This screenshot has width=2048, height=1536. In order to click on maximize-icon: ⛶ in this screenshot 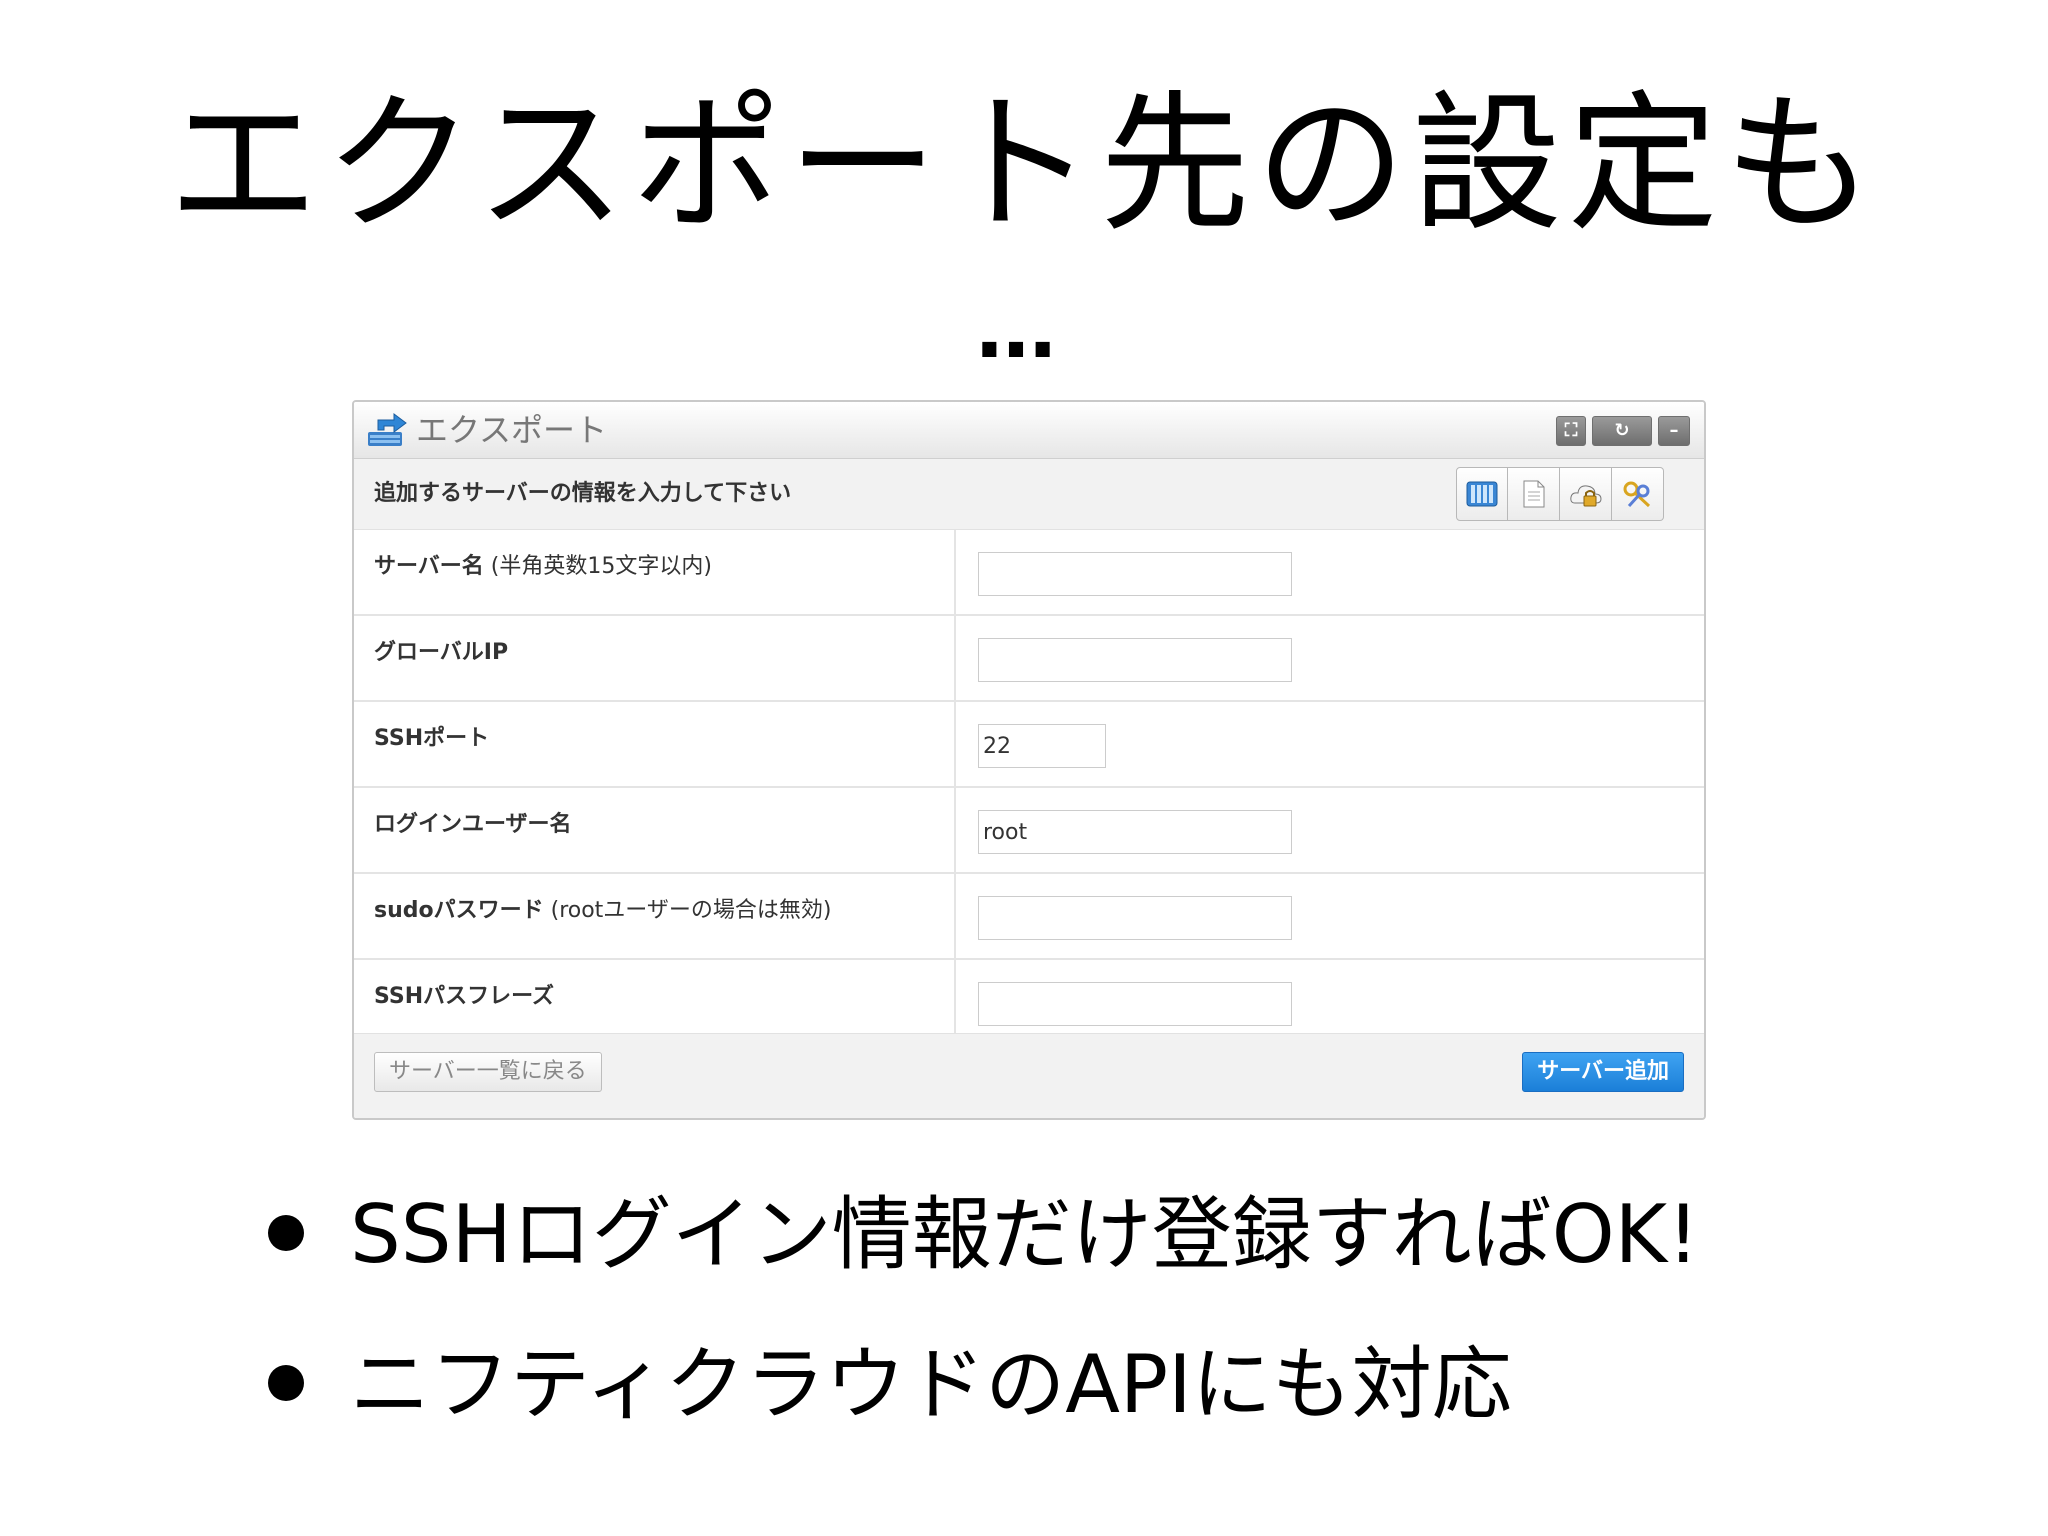, I will do `click(1571, 431)`.